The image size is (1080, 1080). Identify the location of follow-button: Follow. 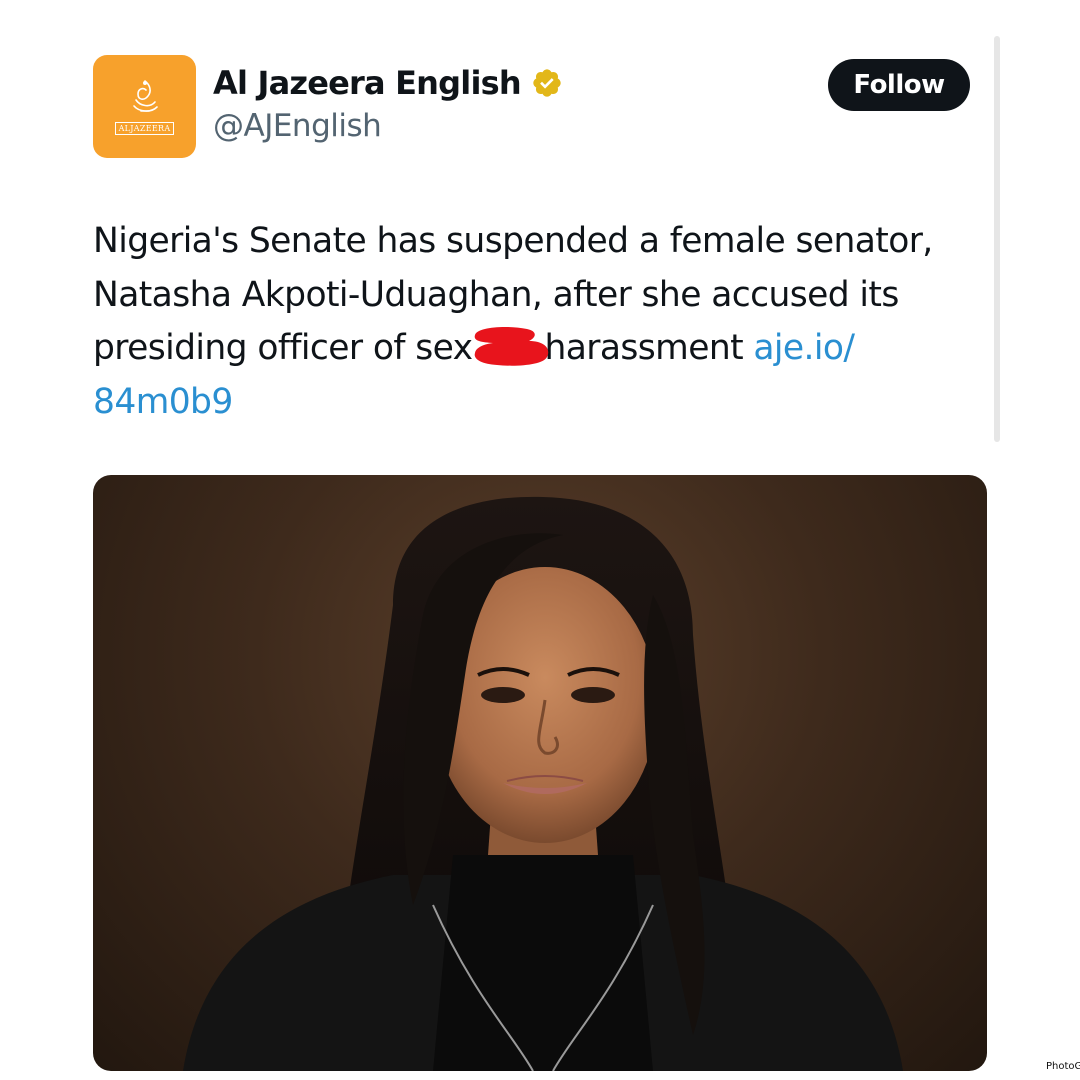
(899, 85).